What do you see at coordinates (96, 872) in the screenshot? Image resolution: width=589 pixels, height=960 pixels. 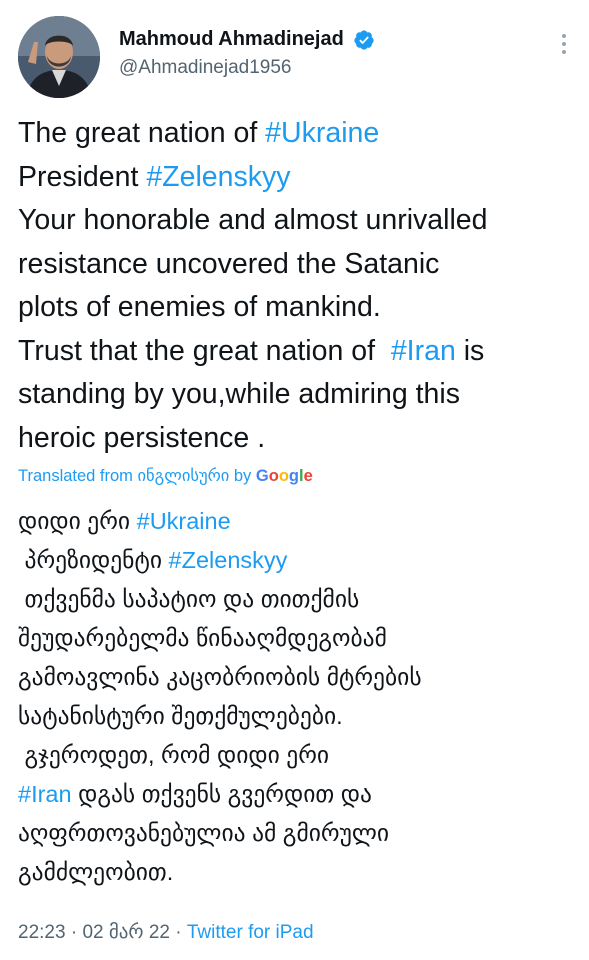 I see `translated-line: გამძლეობით.` at bounding box center [96, 872].